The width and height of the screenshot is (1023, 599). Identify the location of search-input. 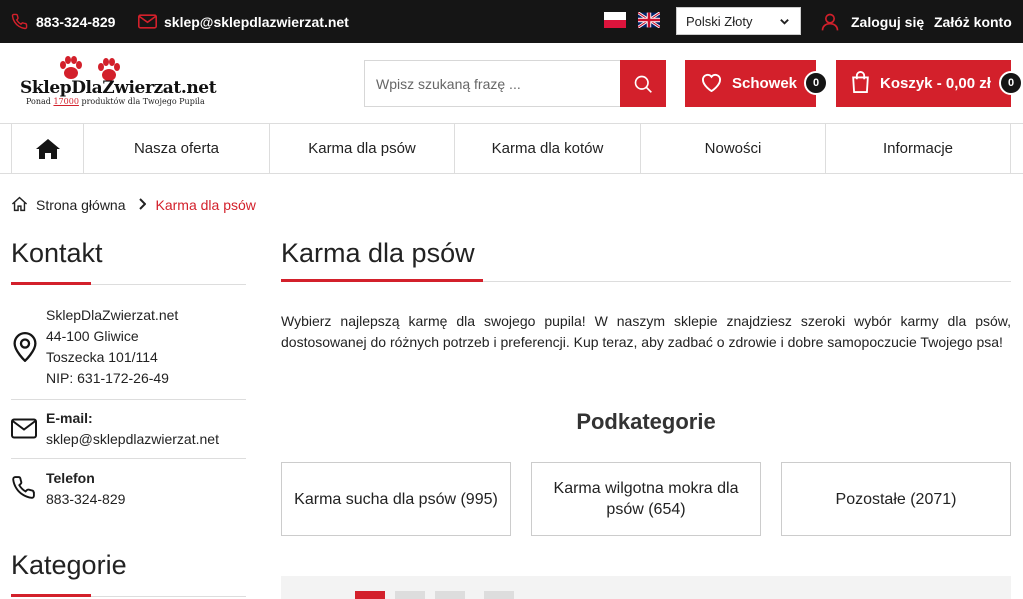
(493, 83).